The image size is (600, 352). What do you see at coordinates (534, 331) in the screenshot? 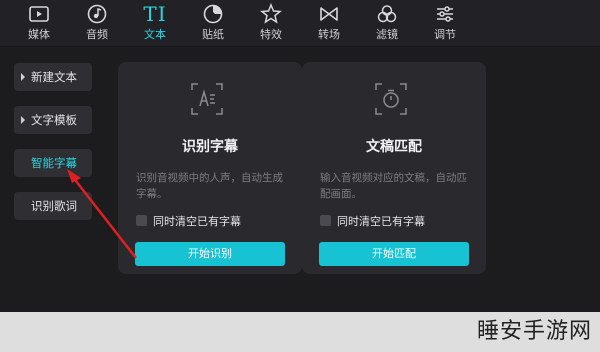
I see `watermark-text: 睡安手游网` at bounding box center [534, 331].